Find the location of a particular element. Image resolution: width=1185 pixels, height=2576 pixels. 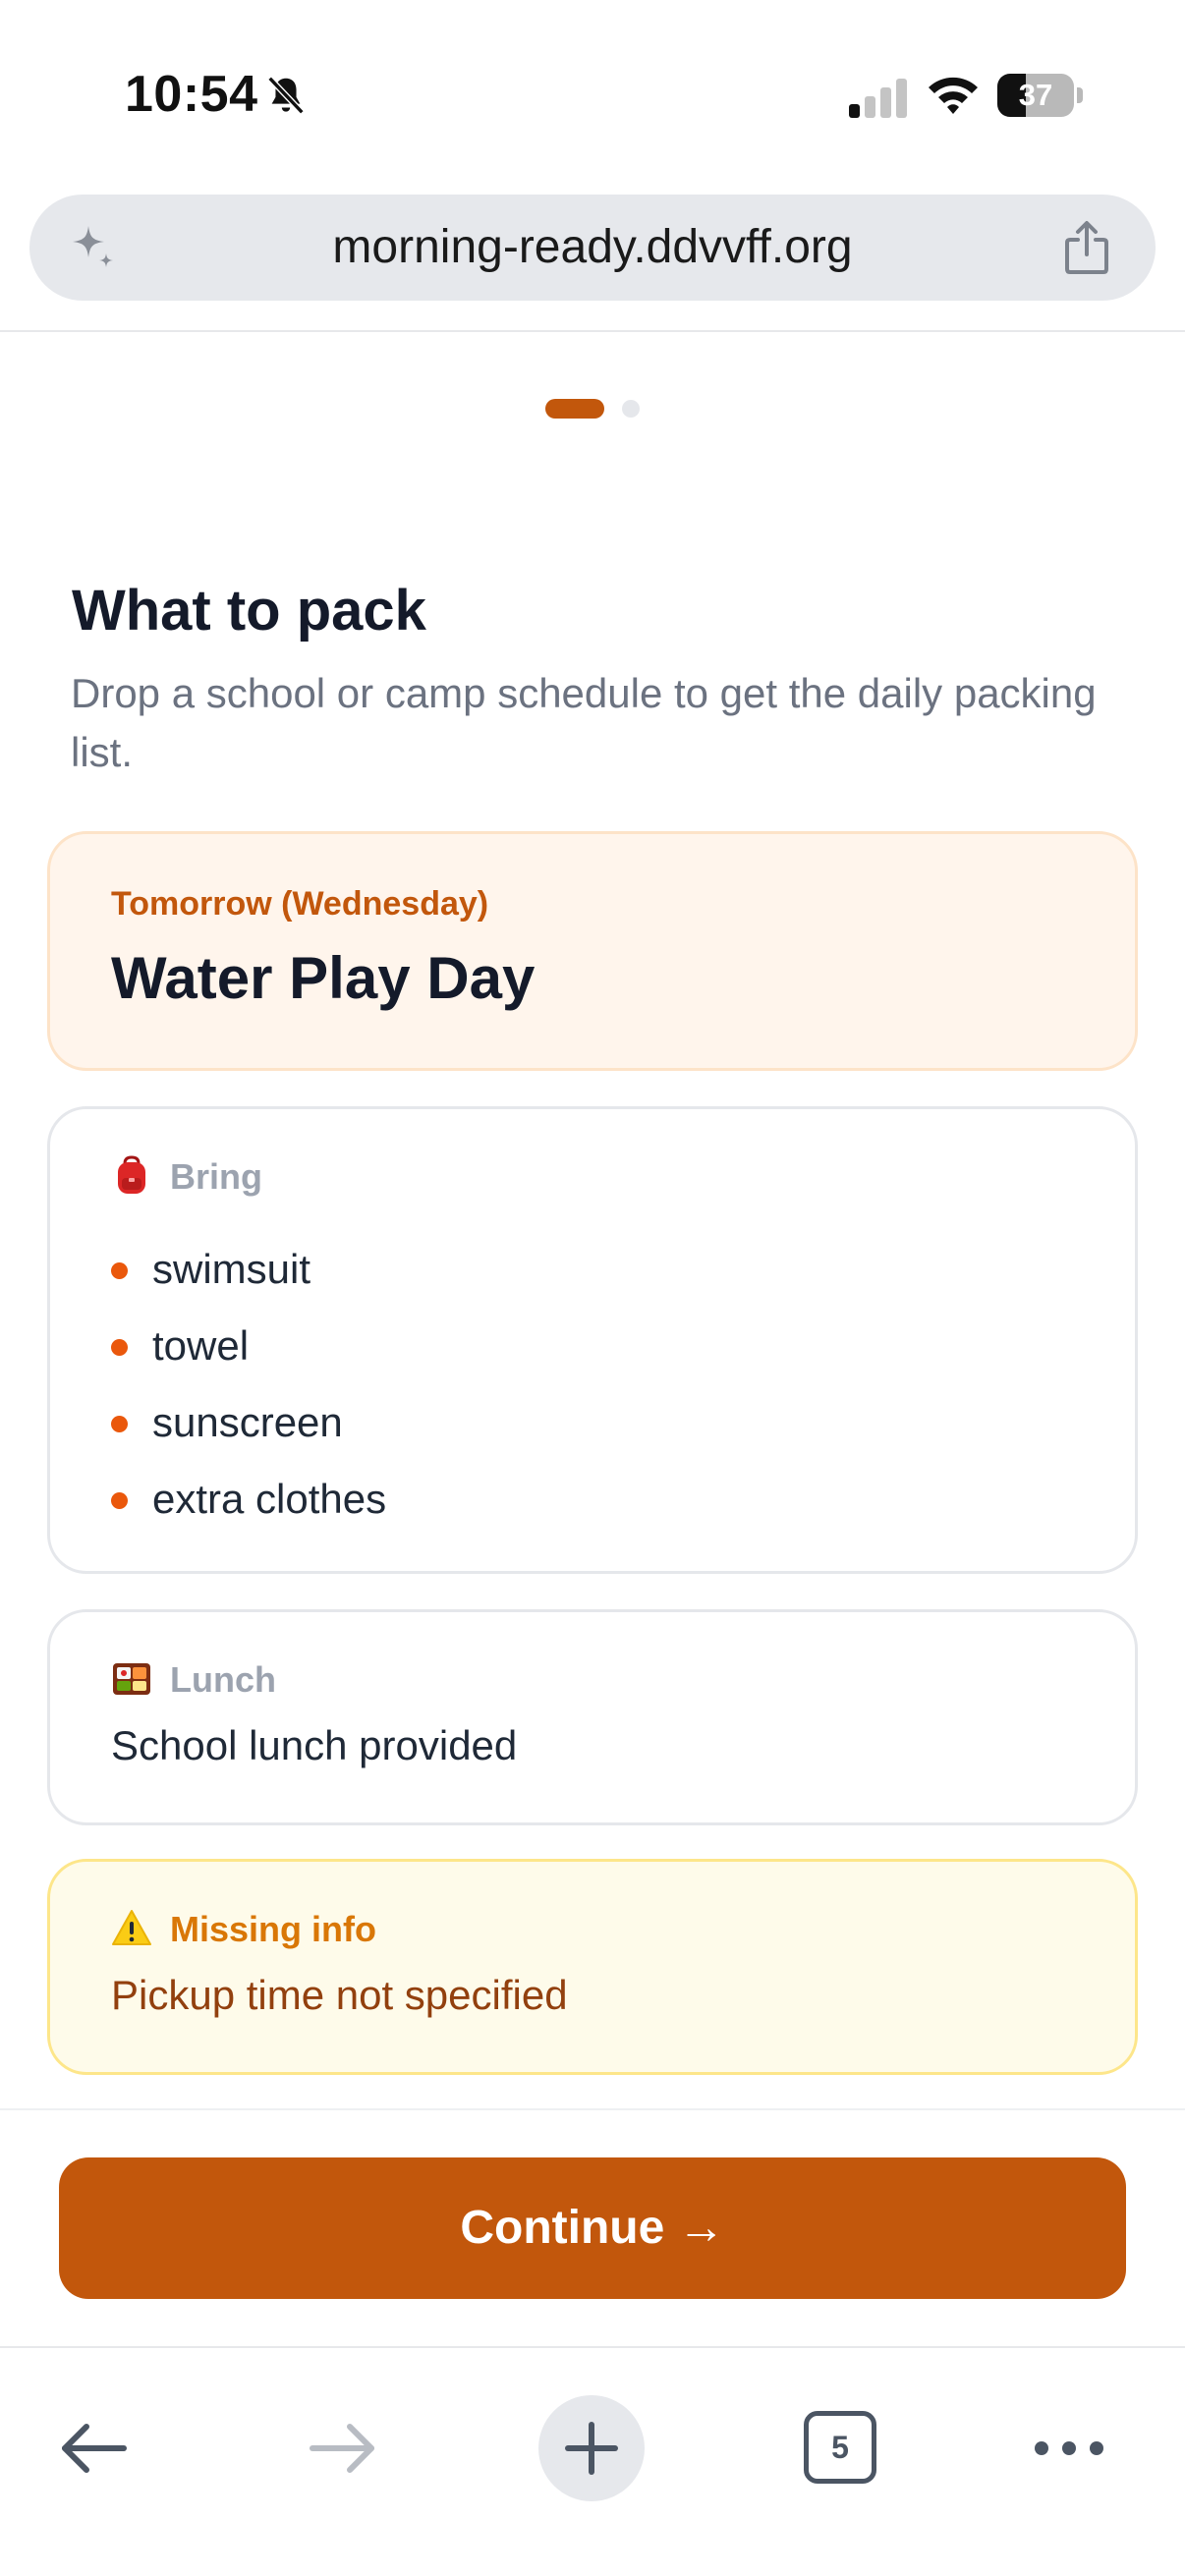

wifi-icon is located at coordinates (954, 95).